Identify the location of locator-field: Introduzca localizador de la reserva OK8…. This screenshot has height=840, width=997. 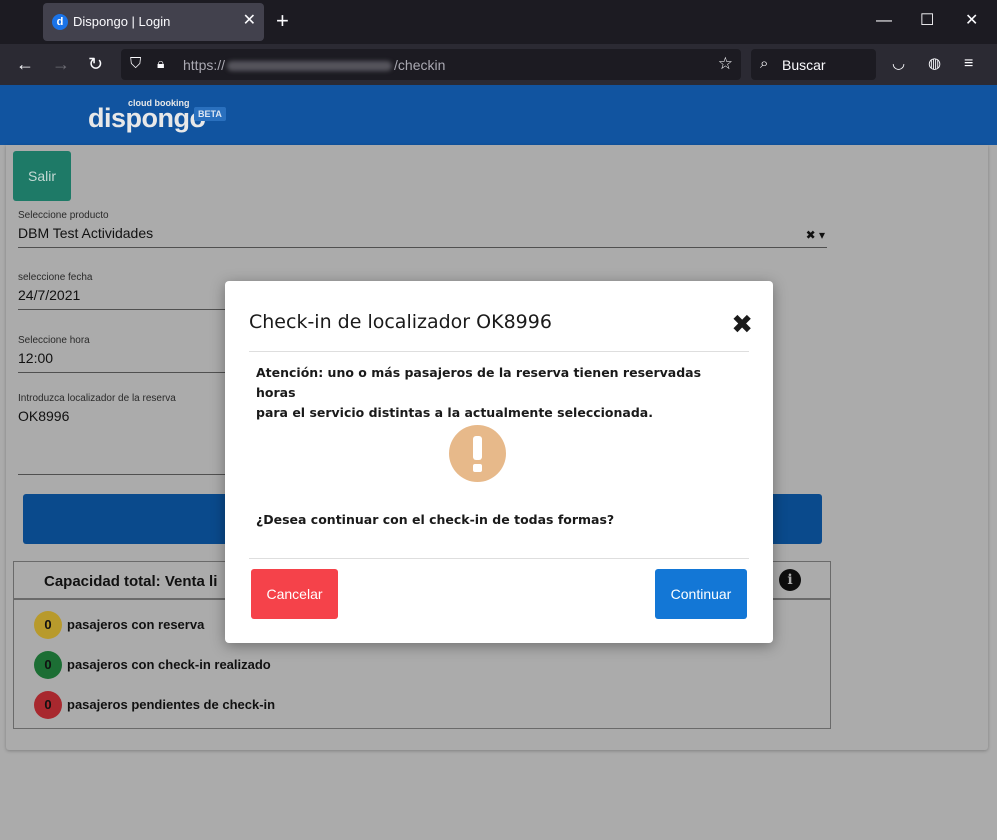
(124, 434).